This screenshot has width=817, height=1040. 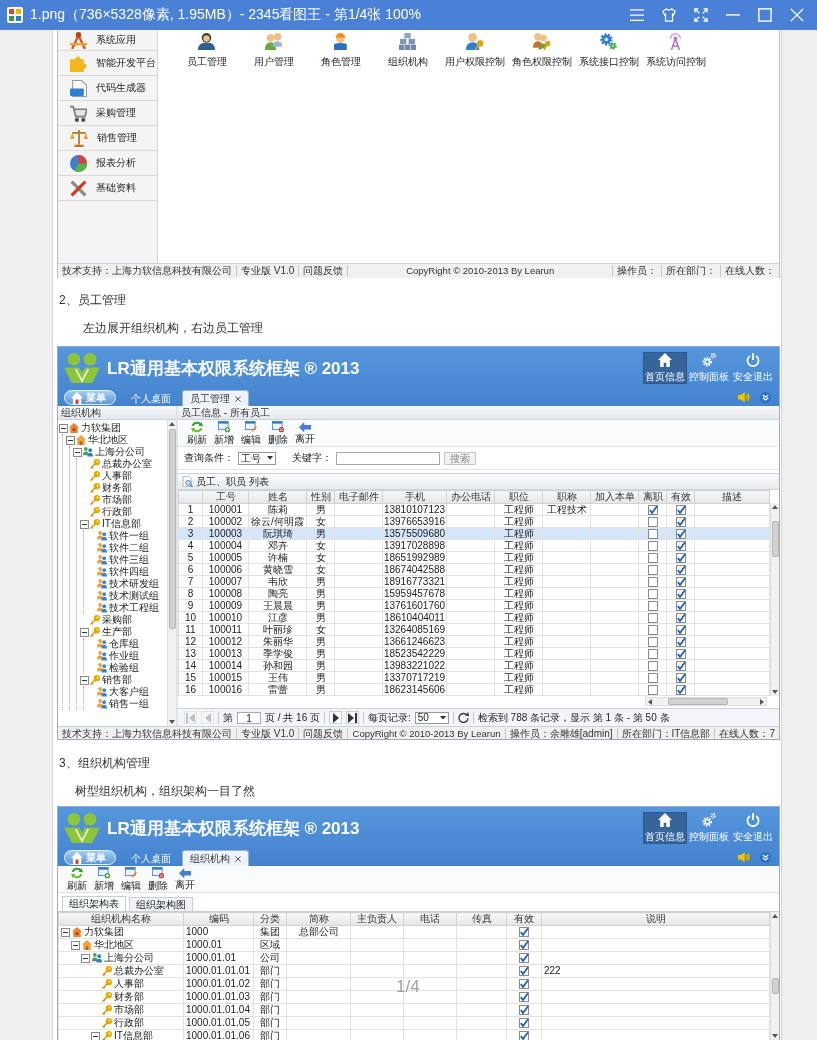 What do you see at coordinates (106, 680) in the screenshot?
I see `tree-item: 销售部` at bounding box center [106, 680].